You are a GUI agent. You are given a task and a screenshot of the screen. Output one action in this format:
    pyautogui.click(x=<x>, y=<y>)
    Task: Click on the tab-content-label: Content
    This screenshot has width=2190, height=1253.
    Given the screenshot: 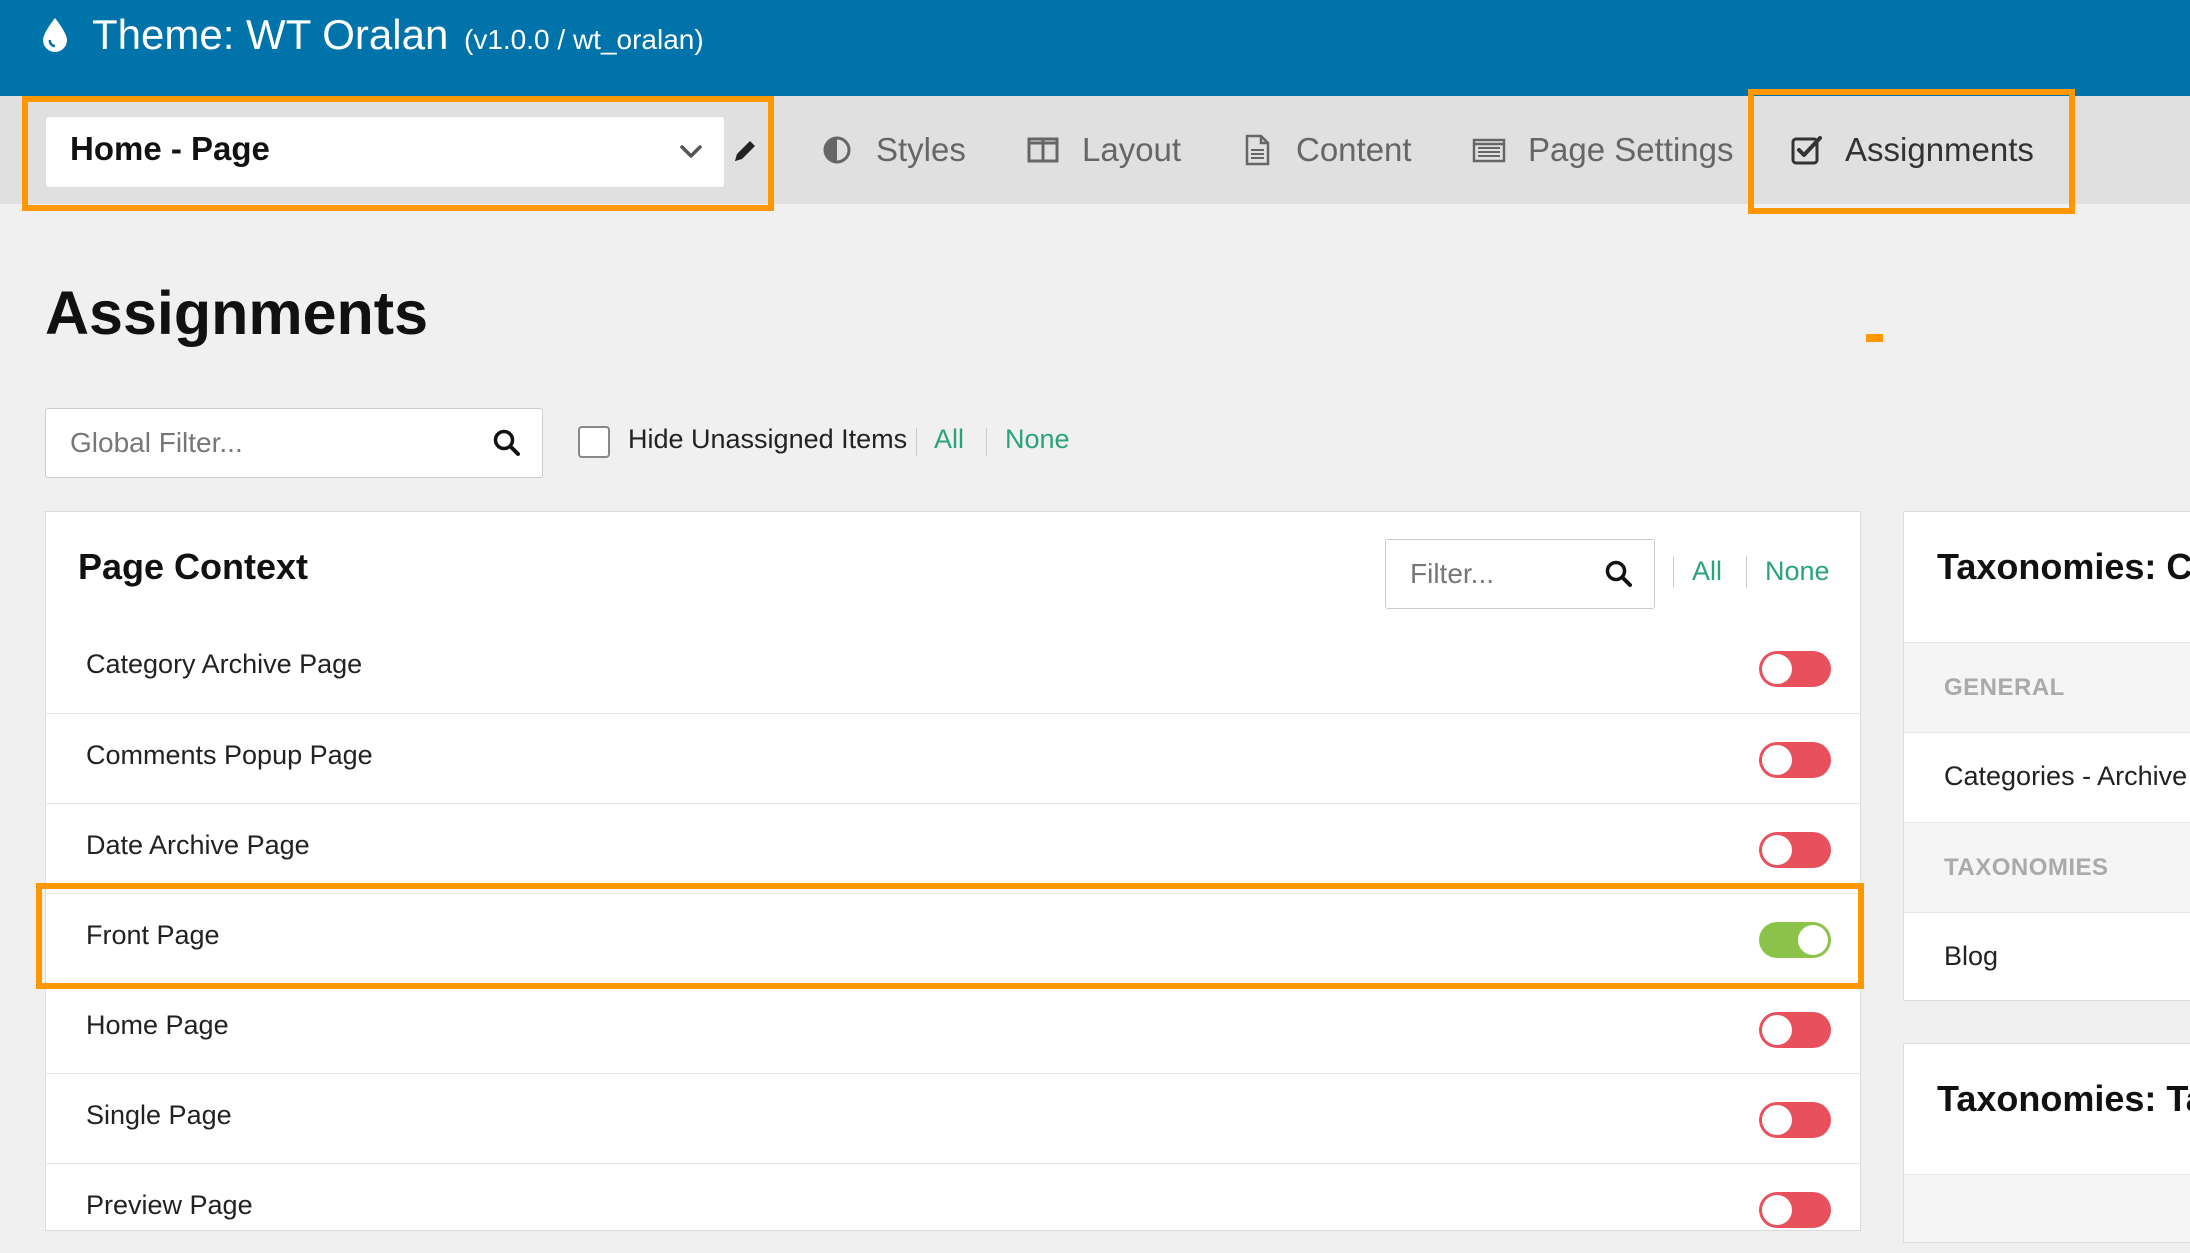 What is the action you would take?
    pyautogui.click(x=1354, y=149)
    